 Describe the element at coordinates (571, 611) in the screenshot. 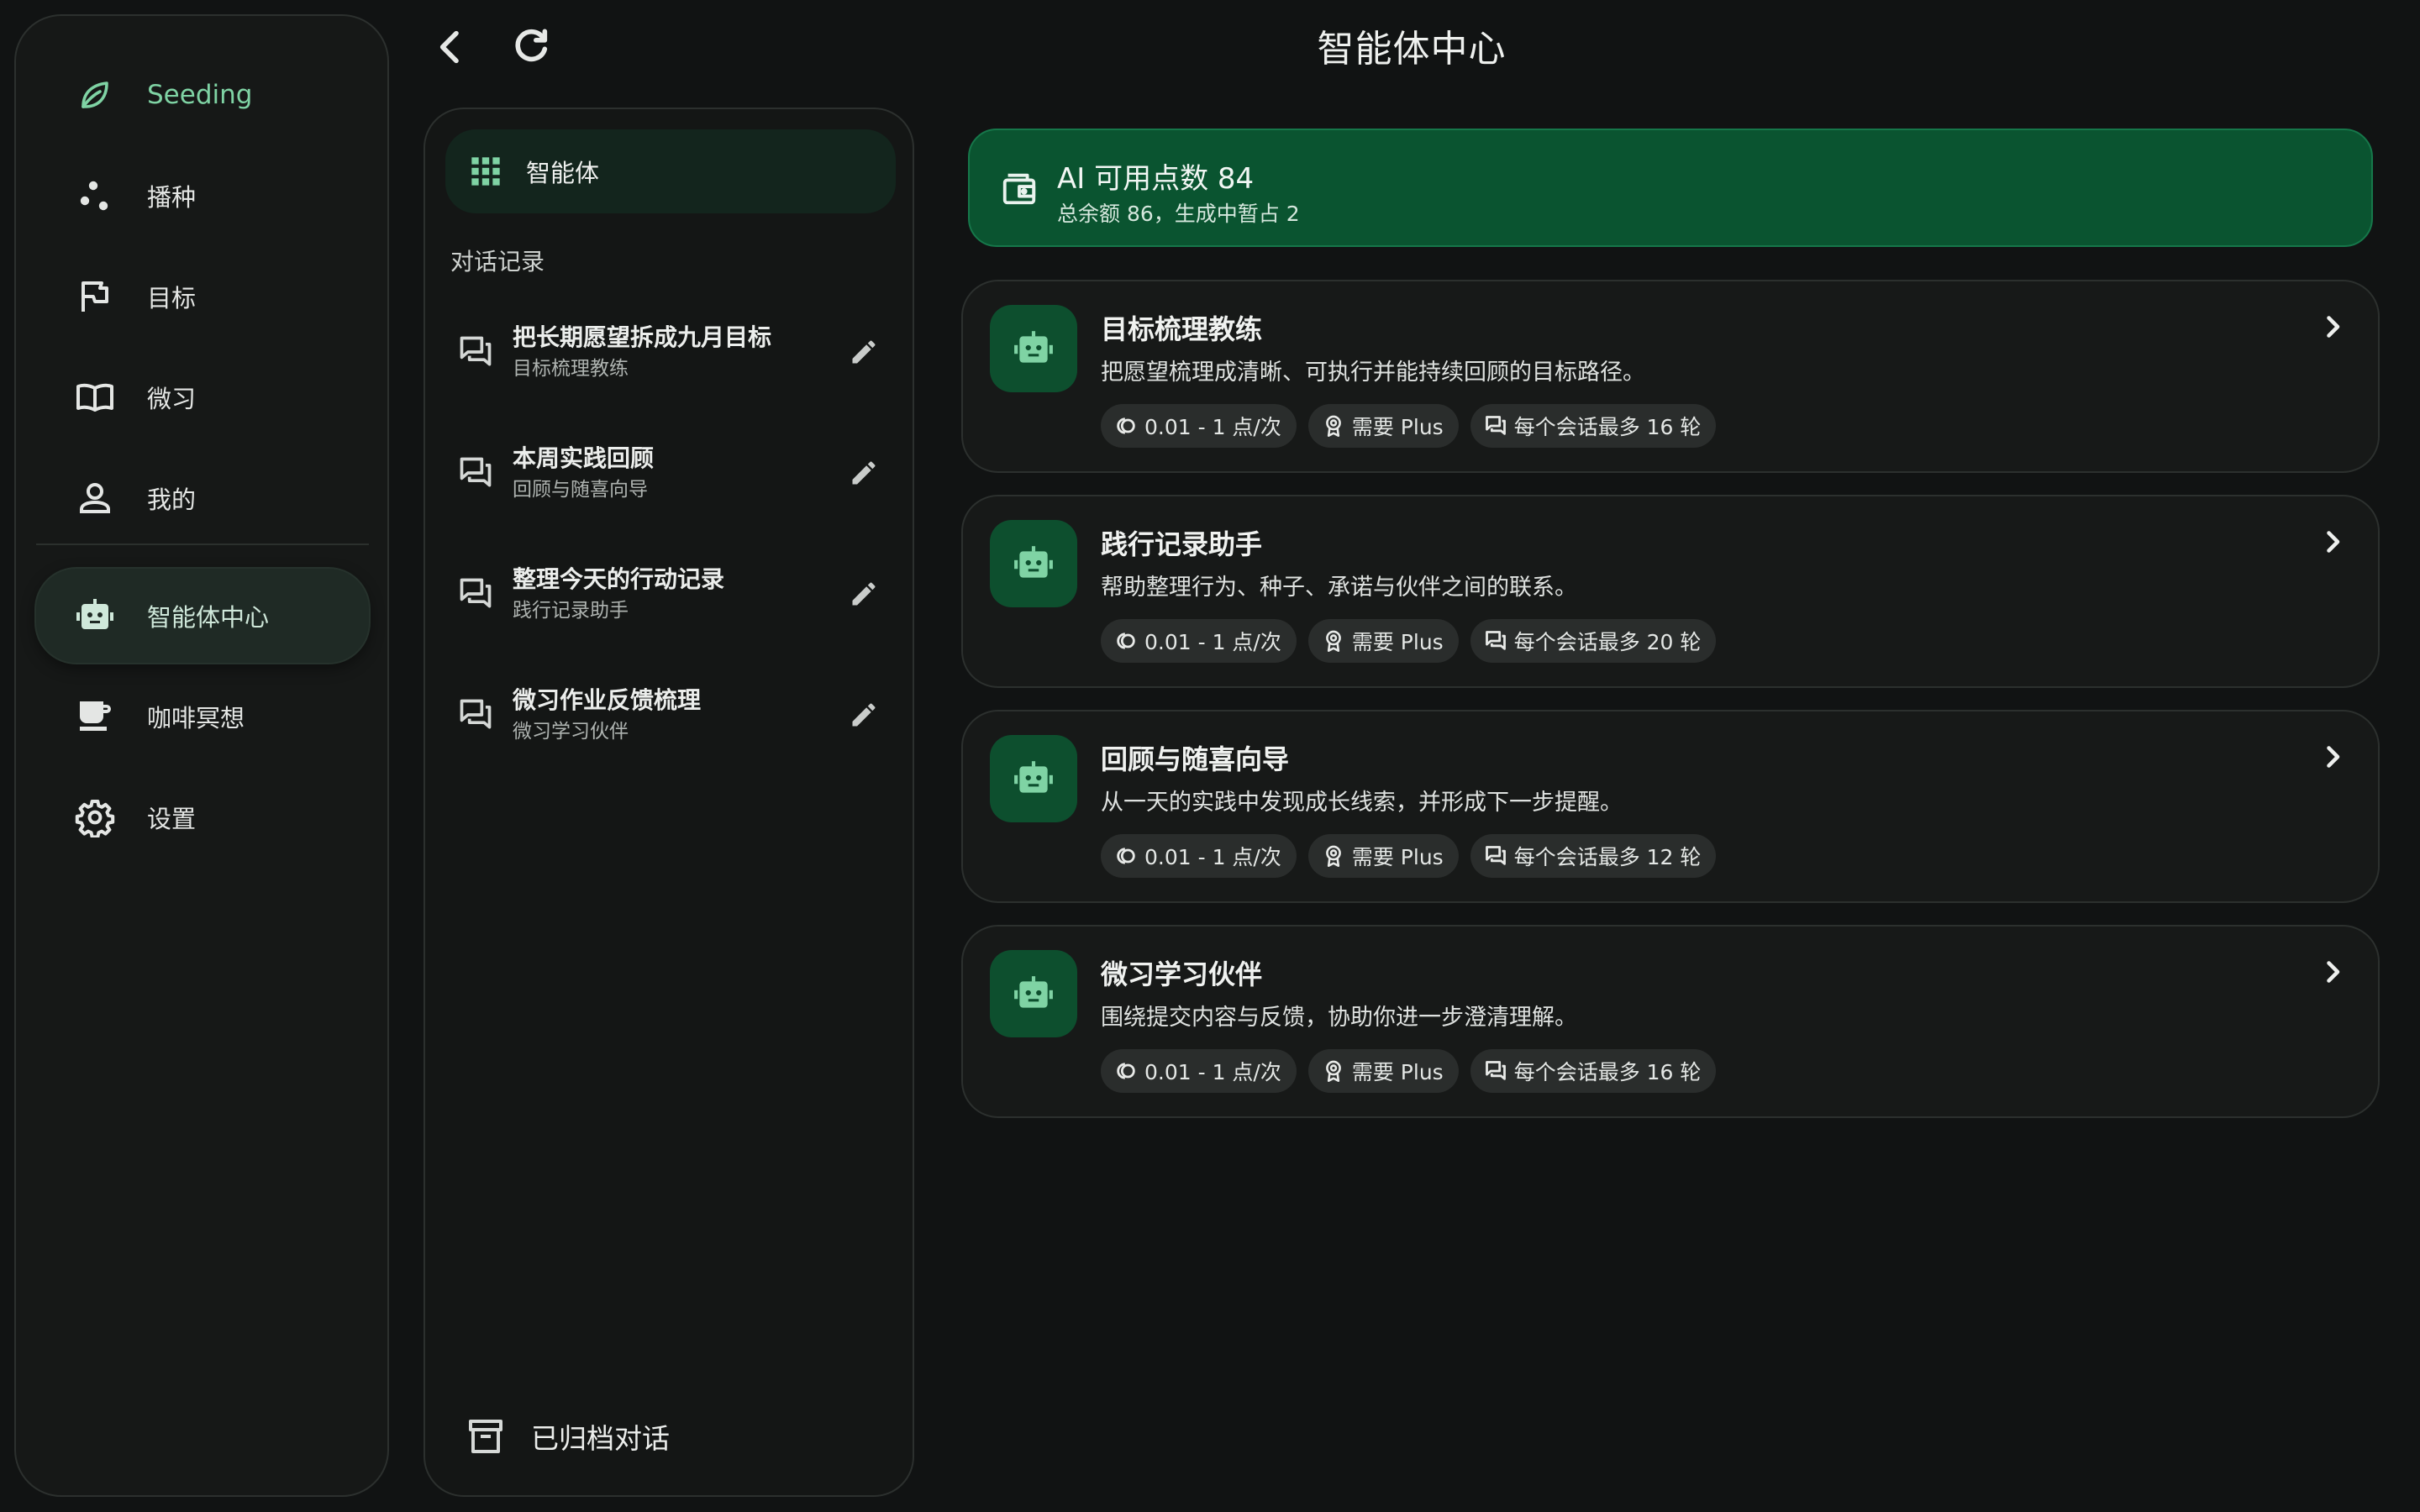

I see `conversation-agent: 践行记录助手` at that location.